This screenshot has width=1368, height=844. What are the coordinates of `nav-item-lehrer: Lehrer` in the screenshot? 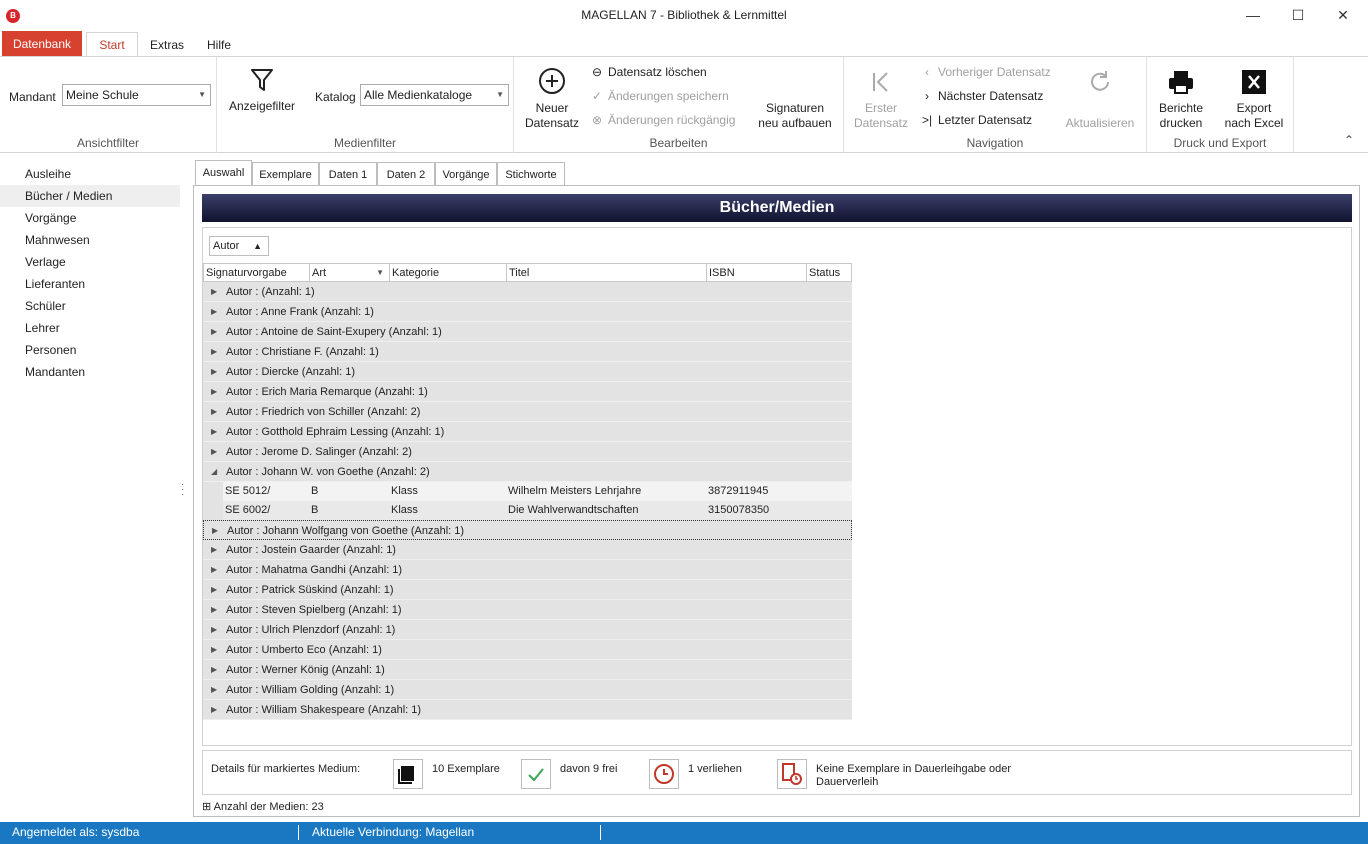 It's located at (90, 328).